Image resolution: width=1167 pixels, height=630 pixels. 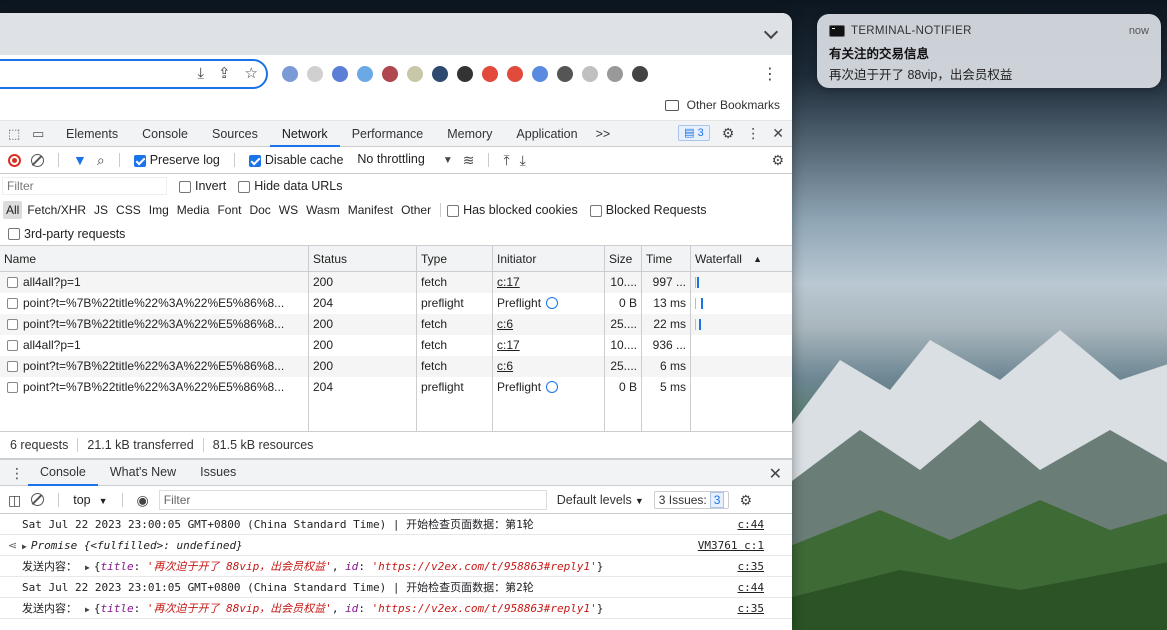 What do you see at coordinates (648, 210) in the screenshot?
I see `blocked-requests-checkbox: Blocked Requests` at bounding box center [648, 210].